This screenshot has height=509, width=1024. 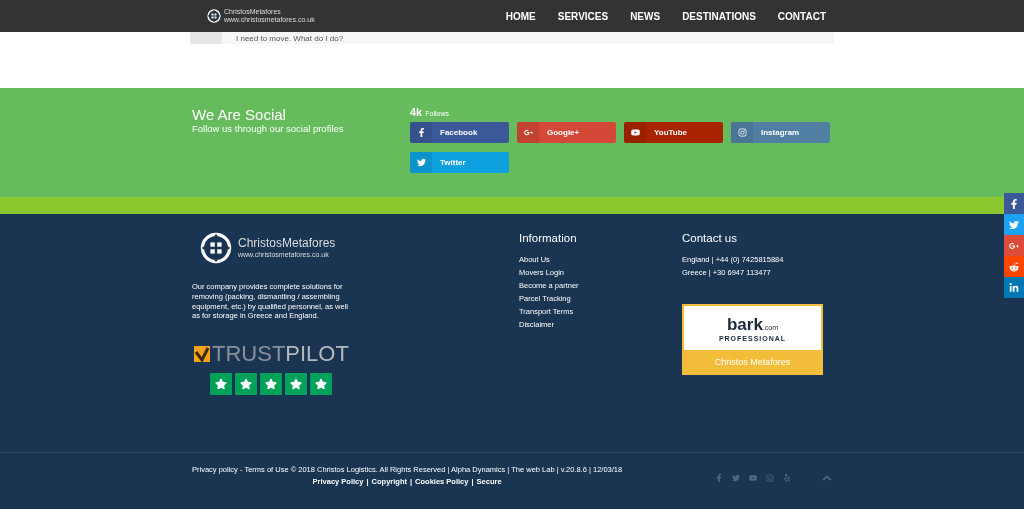 What do you see at coordinates (459, 133) in the screenshot?
I see `social-button: Facebook` at bounding box center [459, 133].